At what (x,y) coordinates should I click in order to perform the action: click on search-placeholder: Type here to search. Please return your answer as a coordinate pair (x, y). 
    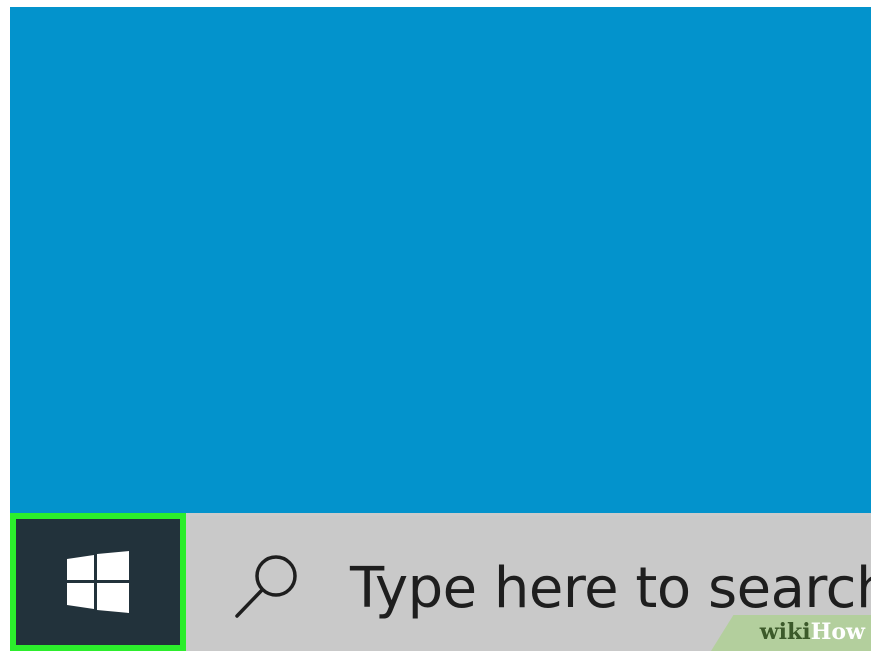
    Looking at the image, I should click on (610, 588).